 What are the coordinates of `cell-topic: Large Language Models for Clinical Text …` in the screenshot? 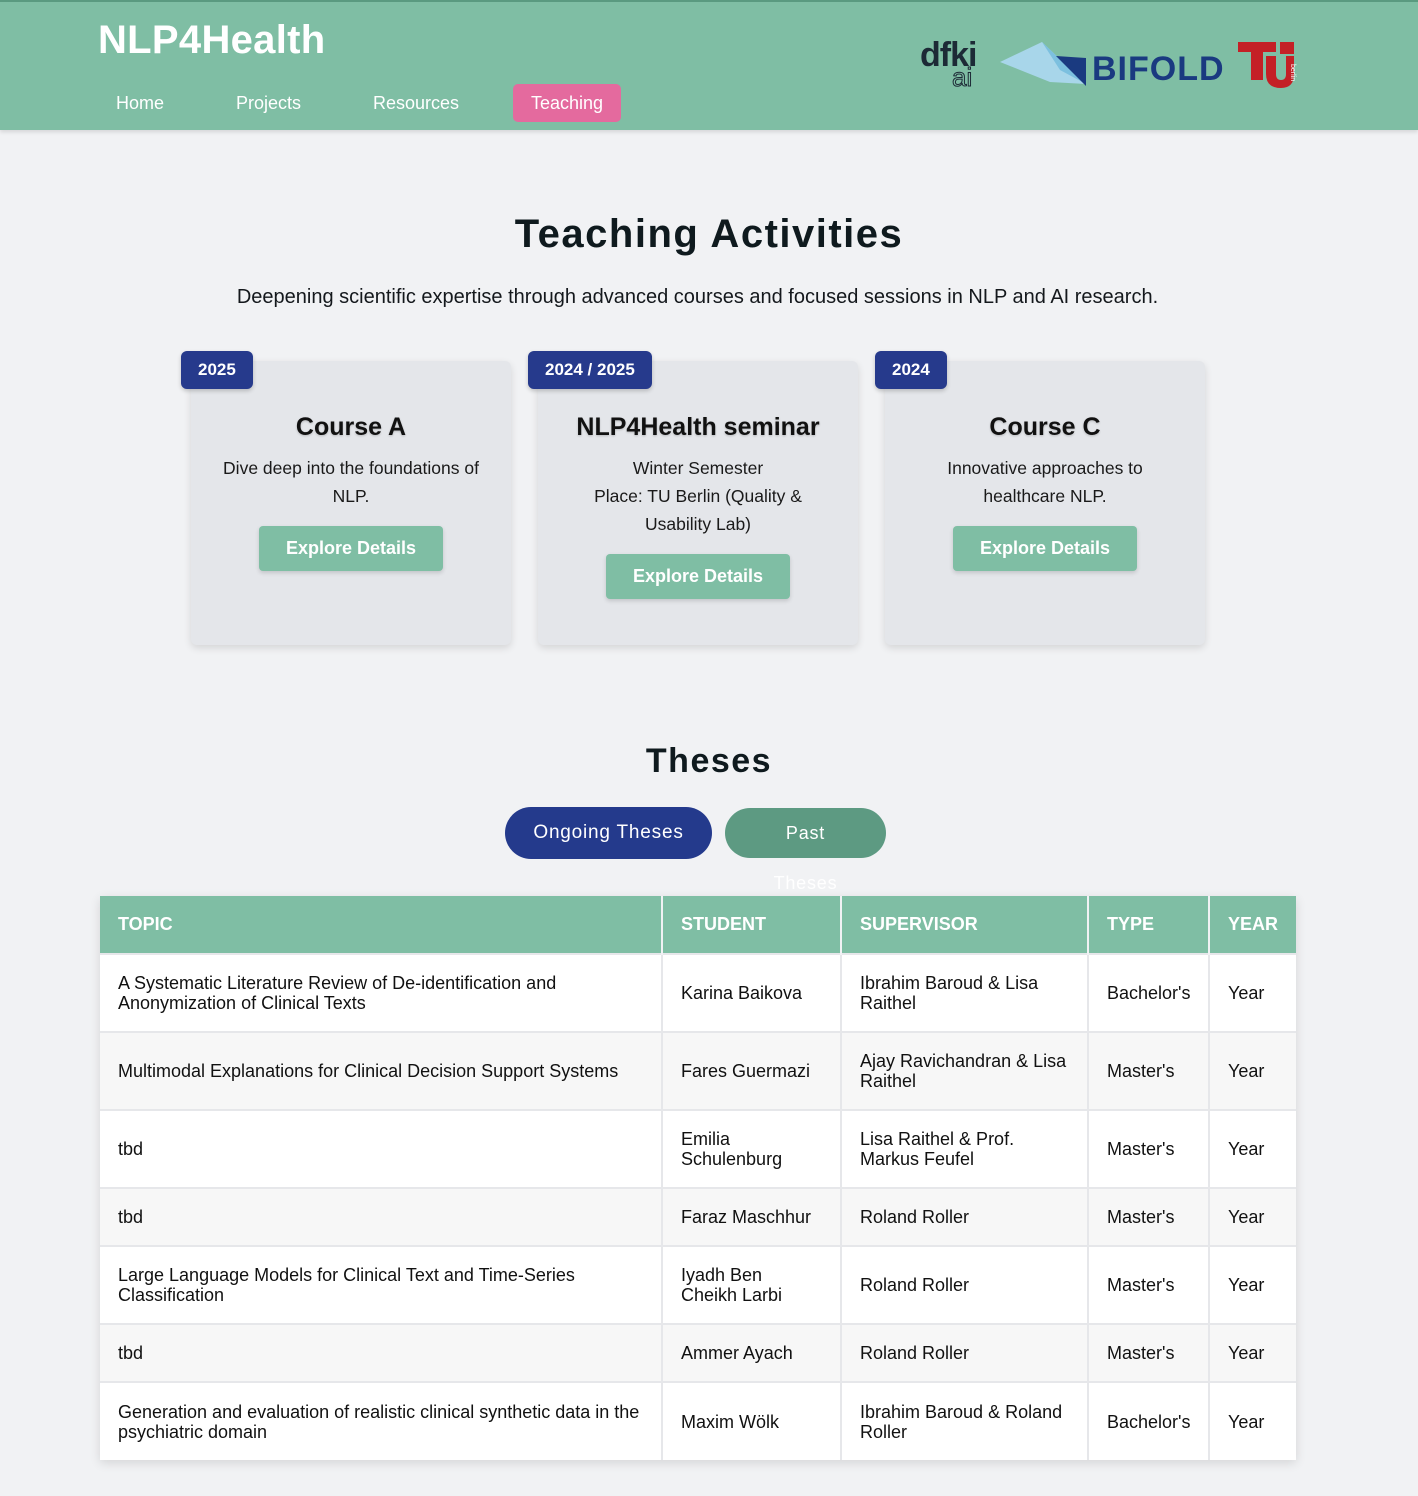 It's located at (381, 1284).